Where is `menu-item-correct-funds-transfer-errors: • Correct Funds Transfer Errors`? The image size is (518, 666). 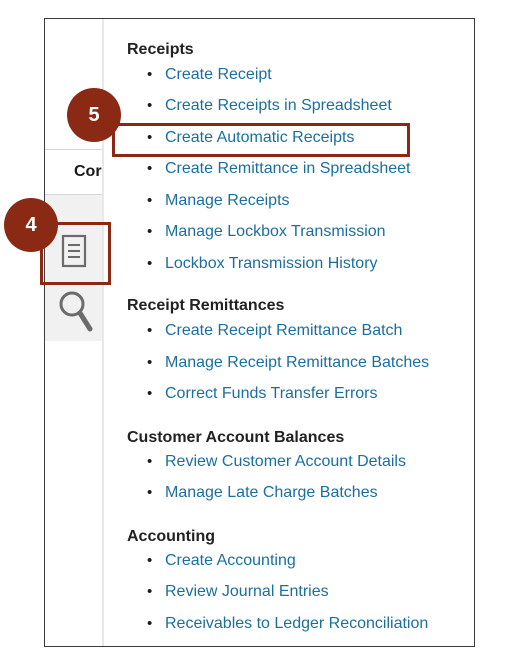
menu-item-correct-funds-transfer-errors: • Correct Funds Transfer Errors is located at coordinates (262, 394).